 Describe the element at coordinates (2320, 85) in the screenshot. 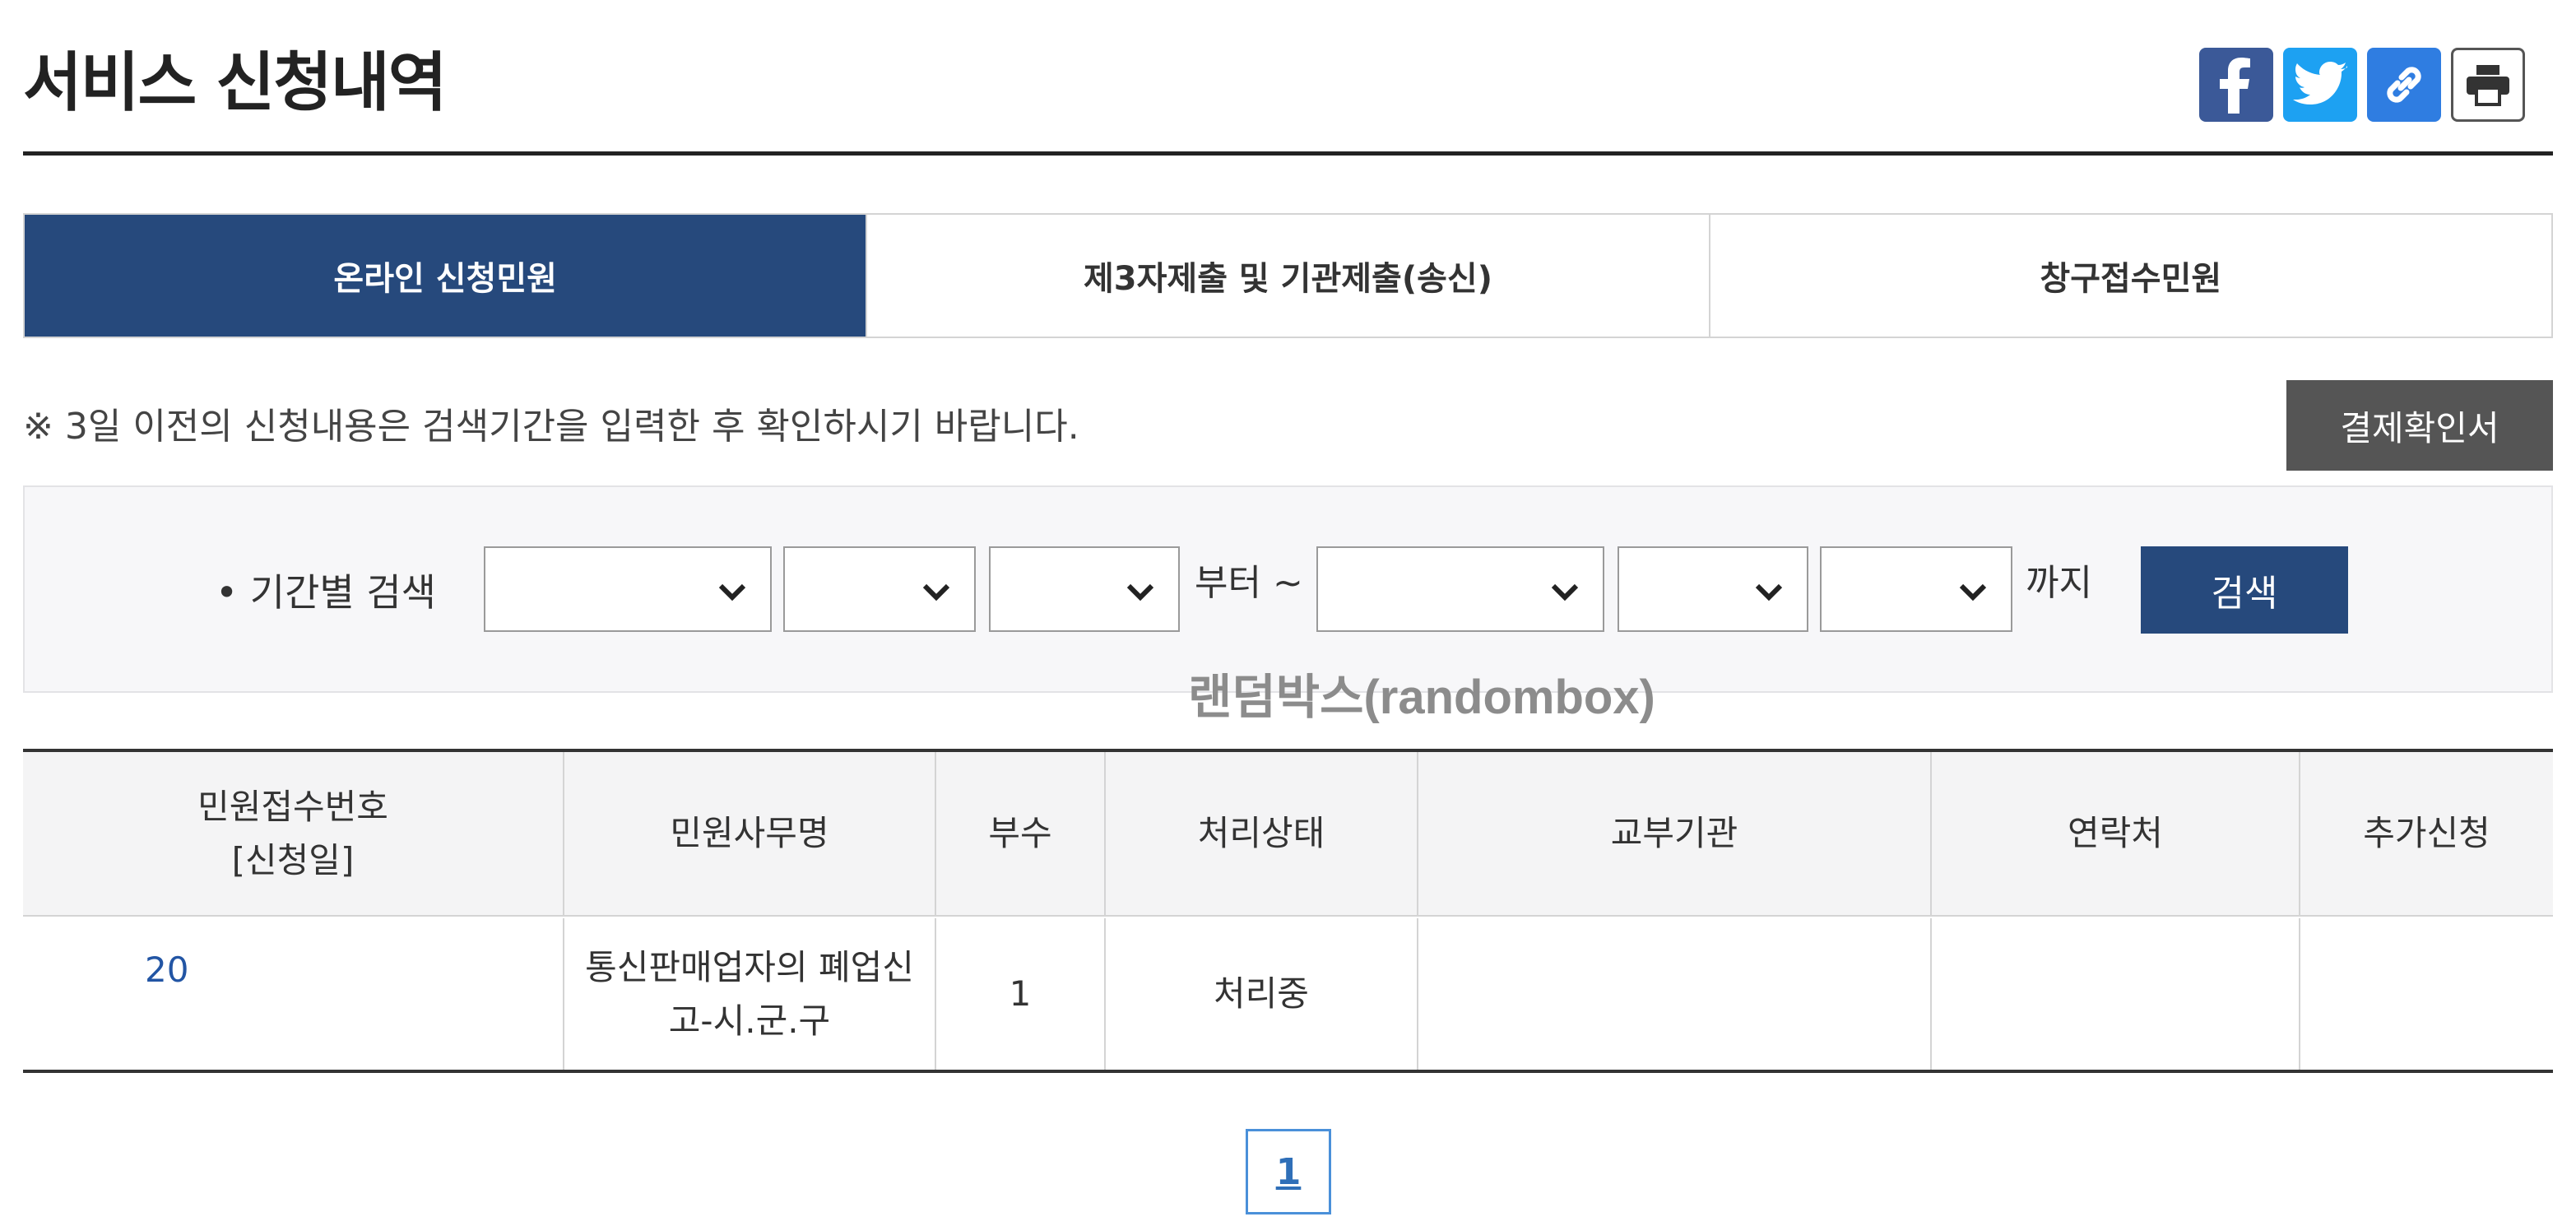

I see `twitter-icon` at that location.